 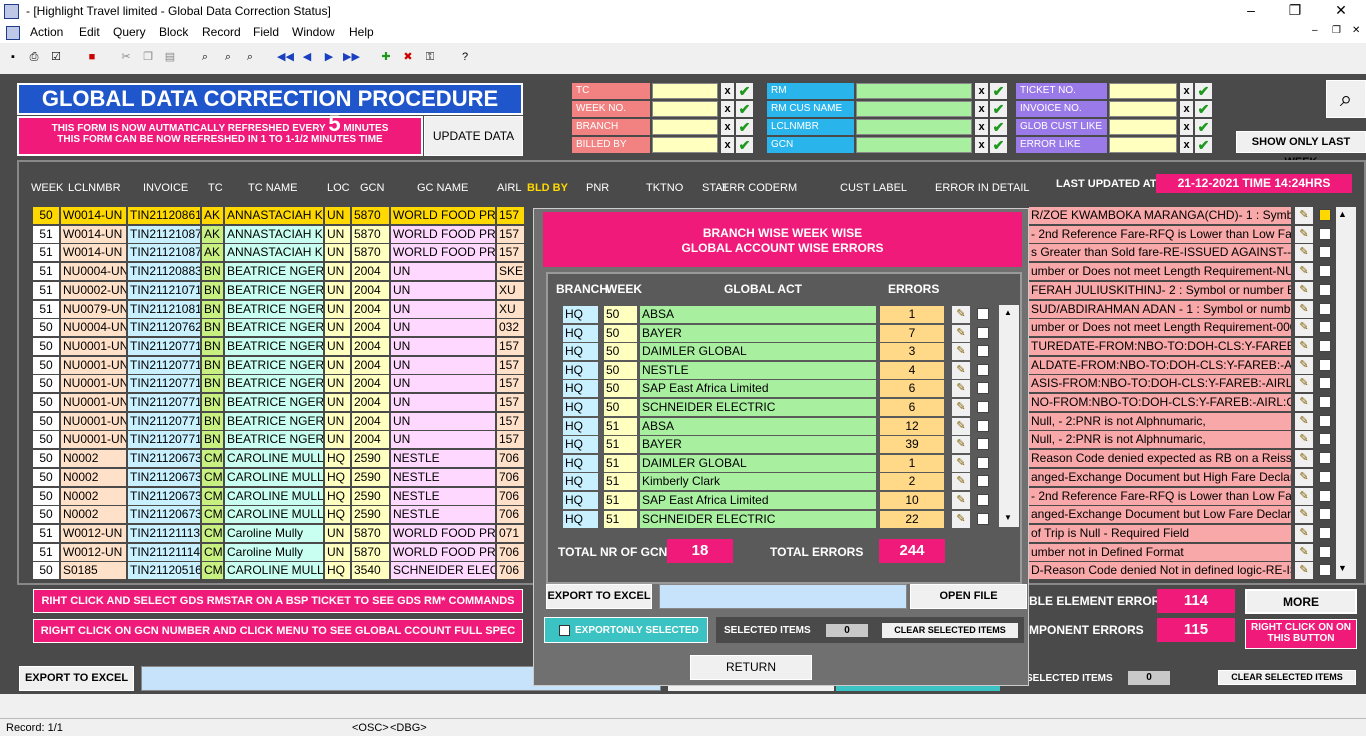 What do you see at coordinates (126, 57) in the screenshot?
I see `cut-icon: ✂` at bounding box center [126, 57].